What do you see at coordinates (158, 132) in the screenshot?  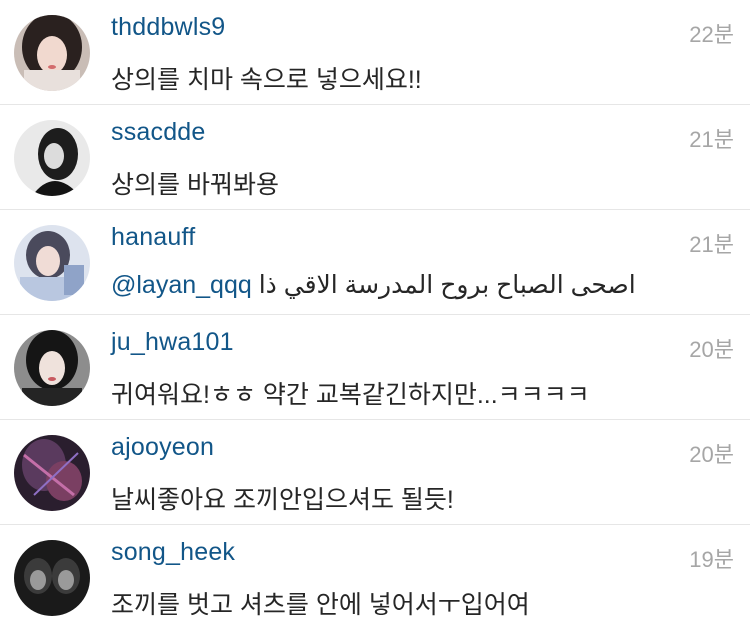 I see `comment-username: ssacdde` at bounding box center [158, 132].